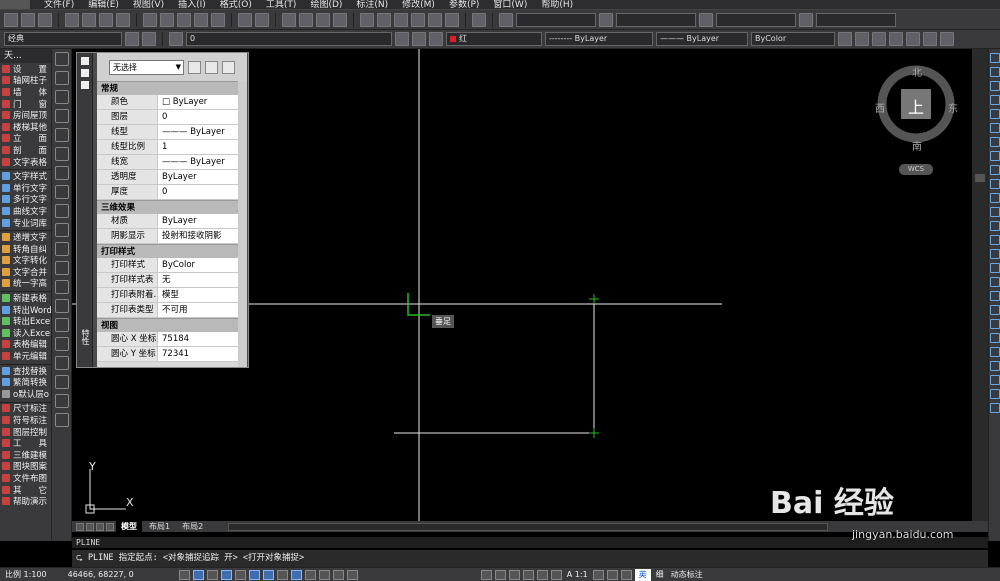  I want to click on match-properties-icon, so click(201, 19).